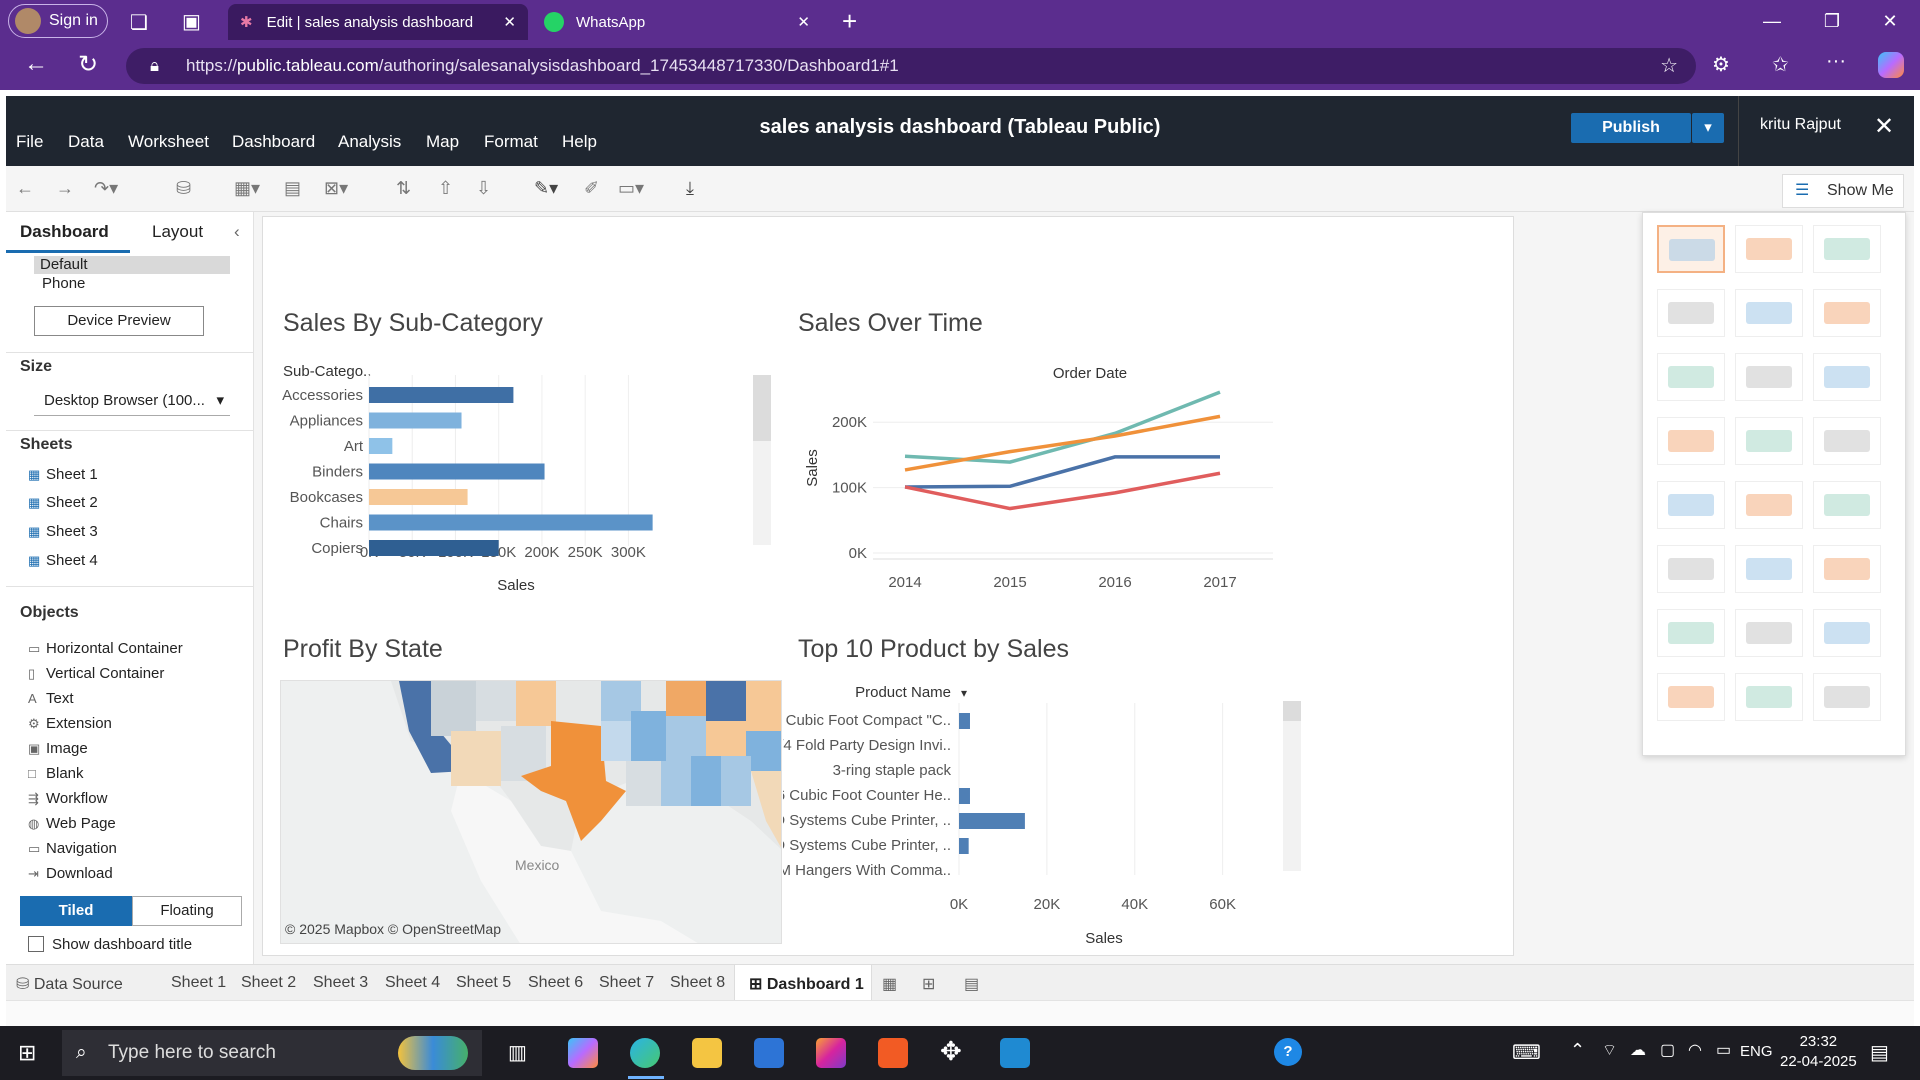  What do you see at coordinates (889, 984) in the screenshot?
I see `new-worksheet-tab-icon: ▦` at bounding box center [889, 984].